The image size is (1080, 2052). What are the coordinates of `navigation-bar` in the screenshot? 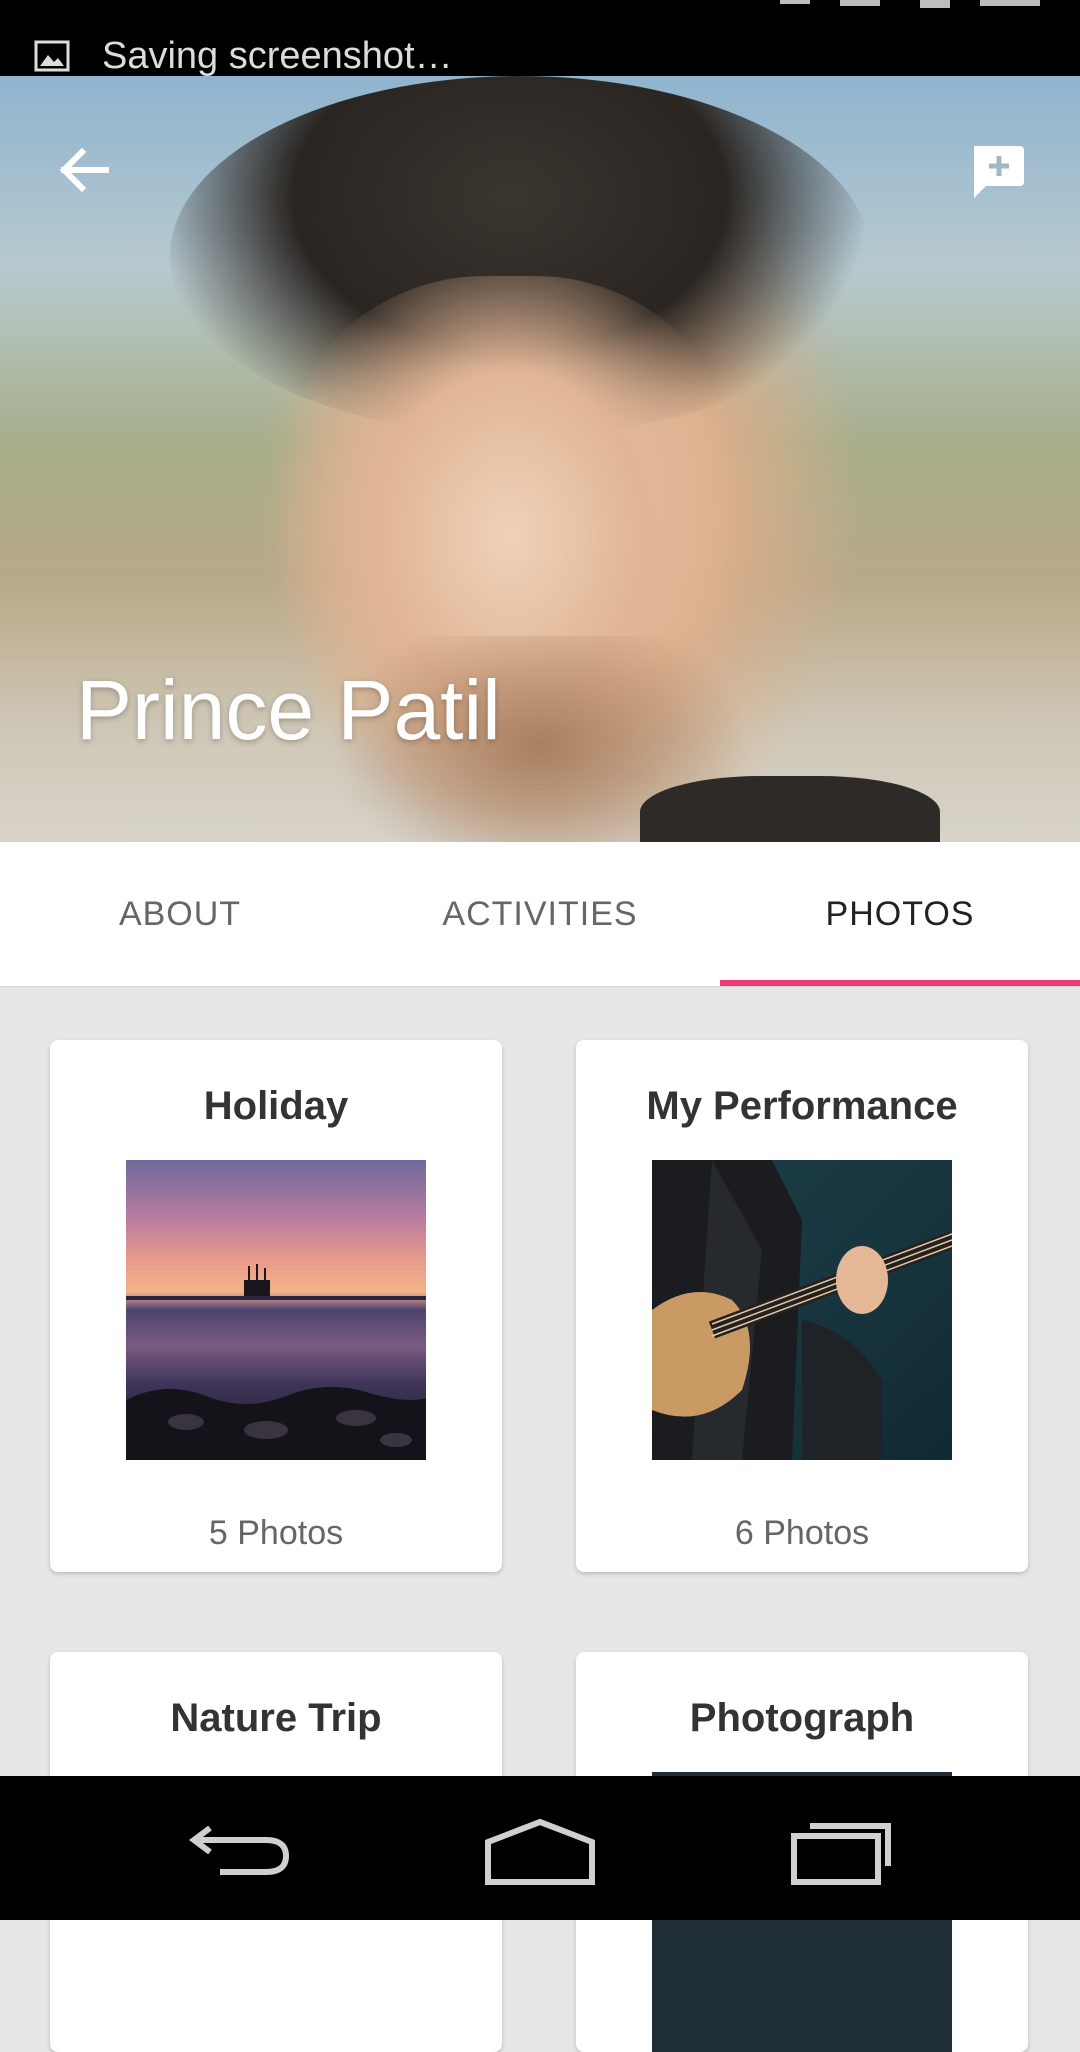 It's located at (540, 1848).